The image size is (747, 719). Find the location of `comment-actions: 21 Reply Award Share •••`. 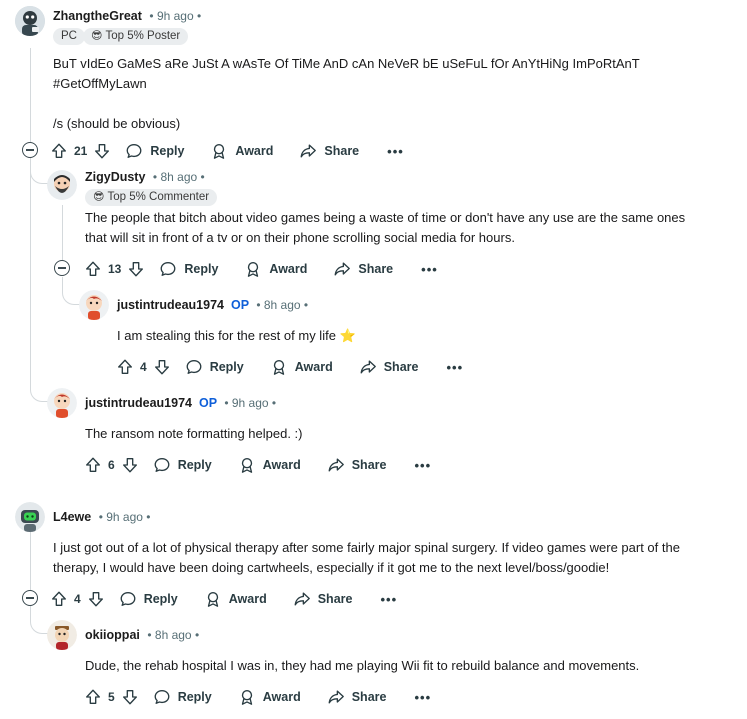

comment-actions: 21 Reply Award Share ••• is located at coordinates (227, 151).